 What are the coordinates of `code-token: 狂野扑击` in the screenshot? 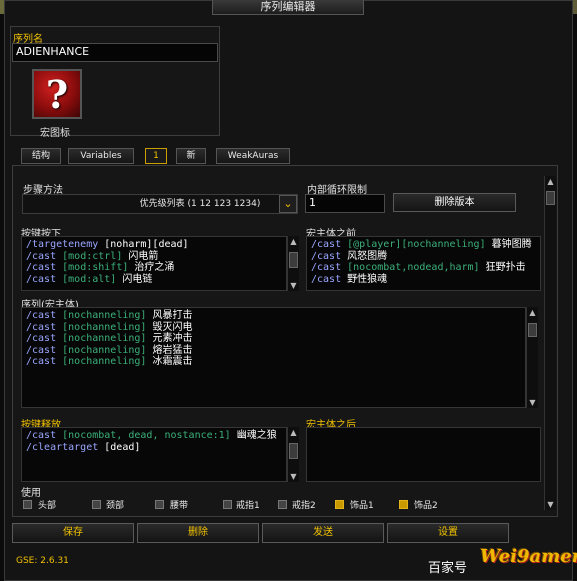 It's located at (502, 267).